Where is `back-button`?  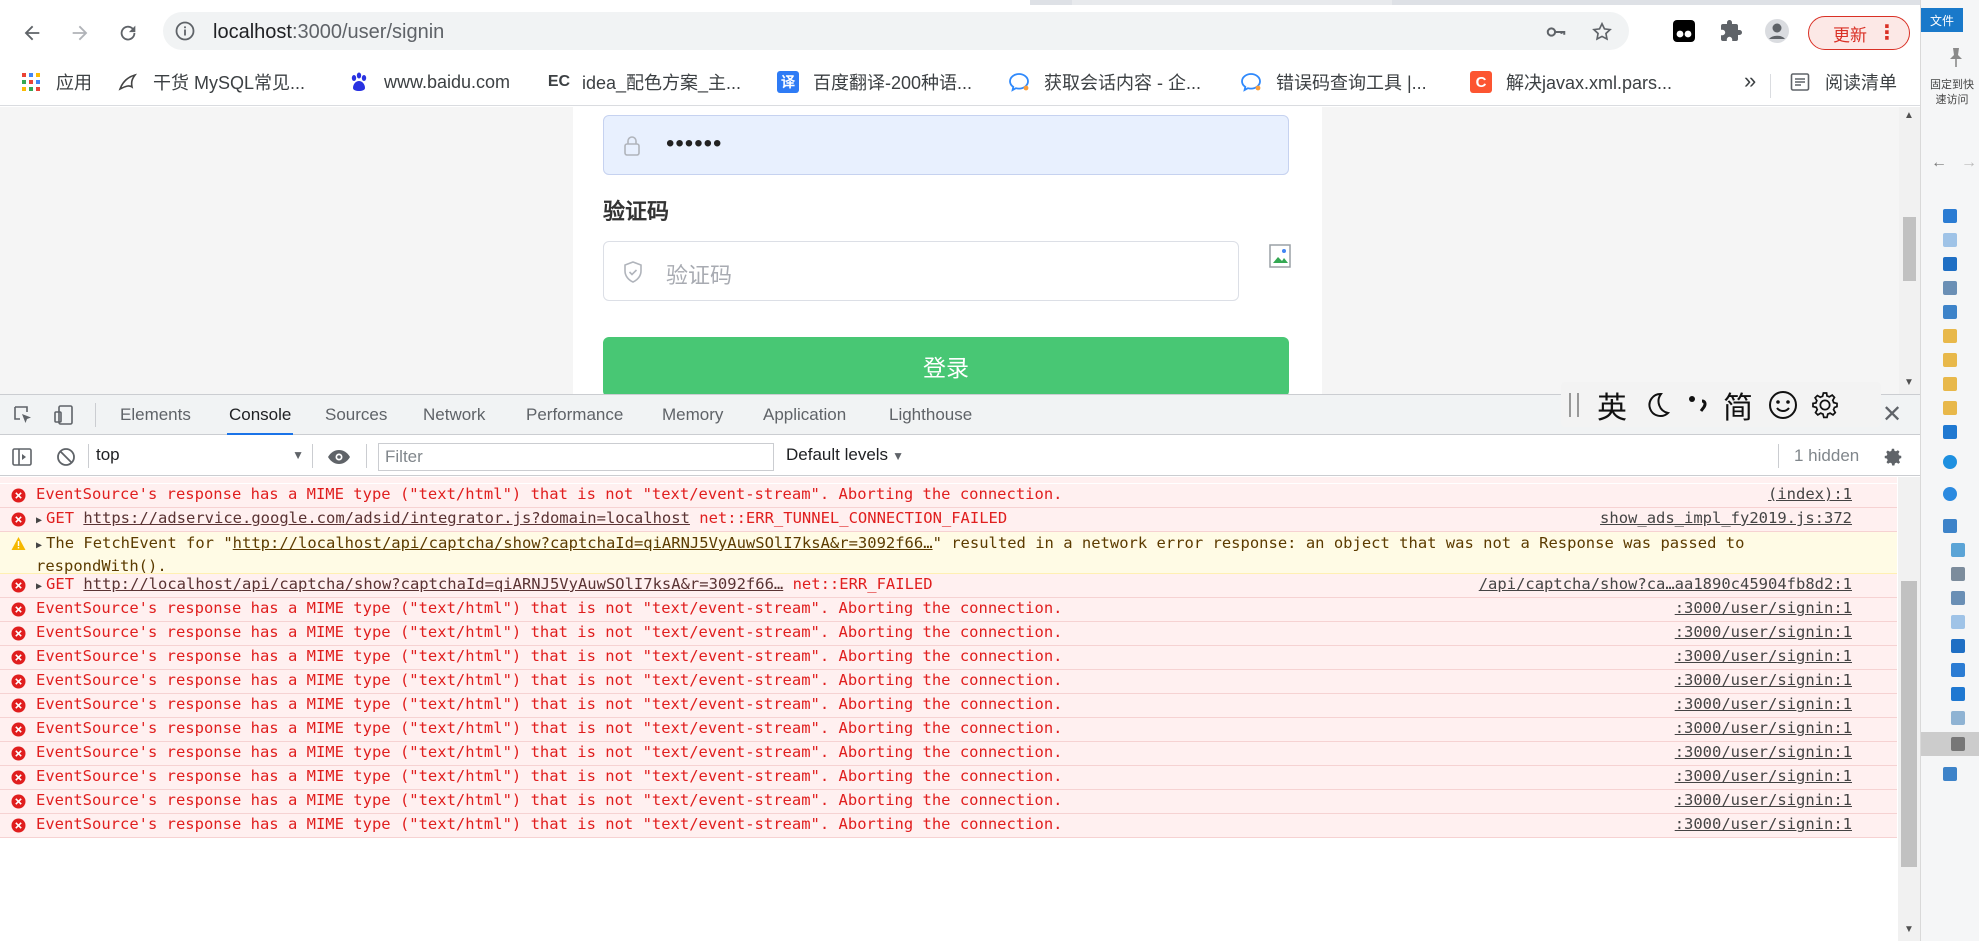 back-button is located at coordinates (32, 33).